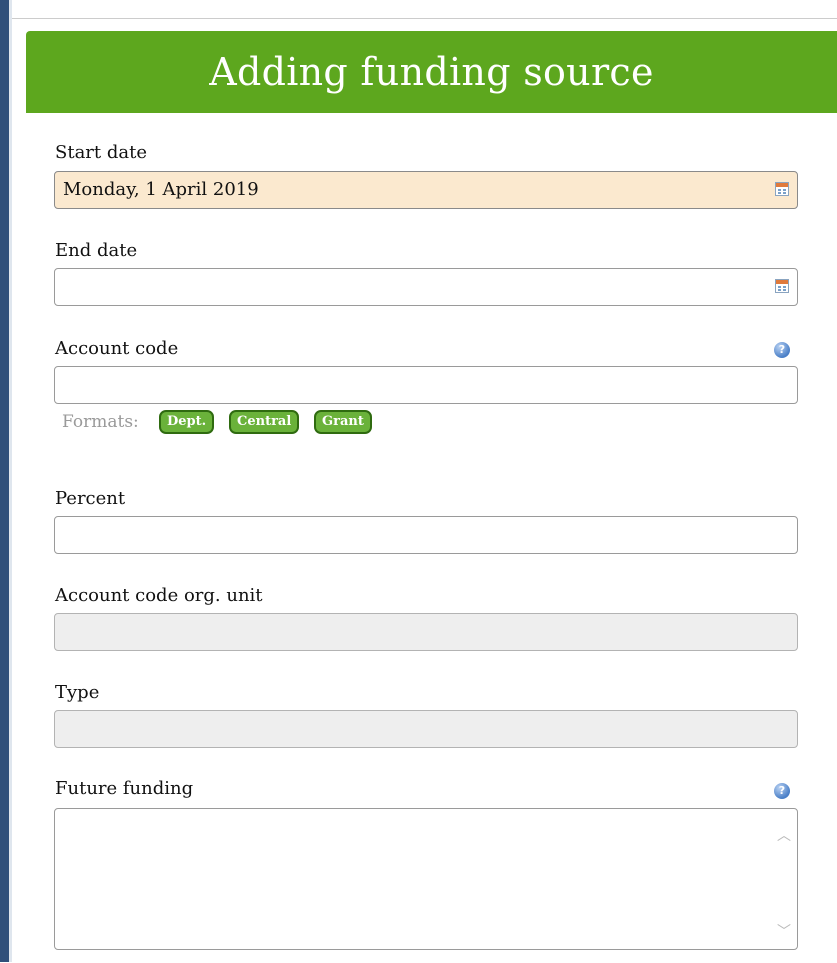 The height and width of the screenshot is (963, 837). I want to click on account-code-label: Account code, so click(117, 348).